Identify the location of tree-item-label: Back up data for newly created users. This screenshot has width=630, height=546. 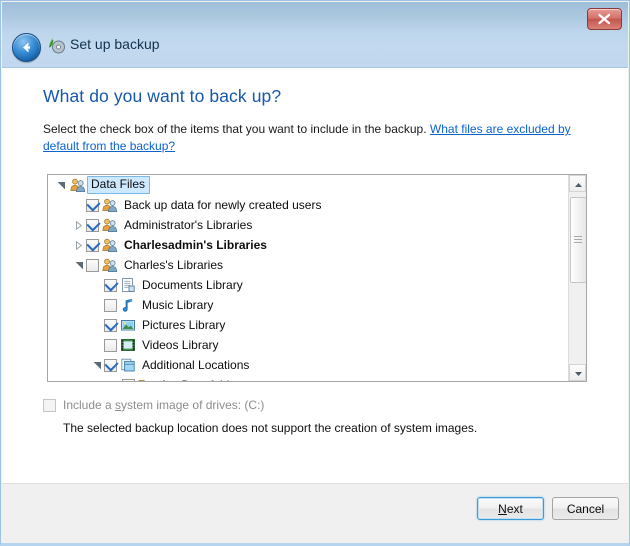
(223, 205).